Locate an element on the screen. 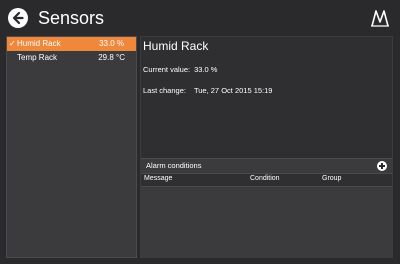 This screenshot has height=264, width=400. column-header-group: Group is located at coordinates (331, 178).